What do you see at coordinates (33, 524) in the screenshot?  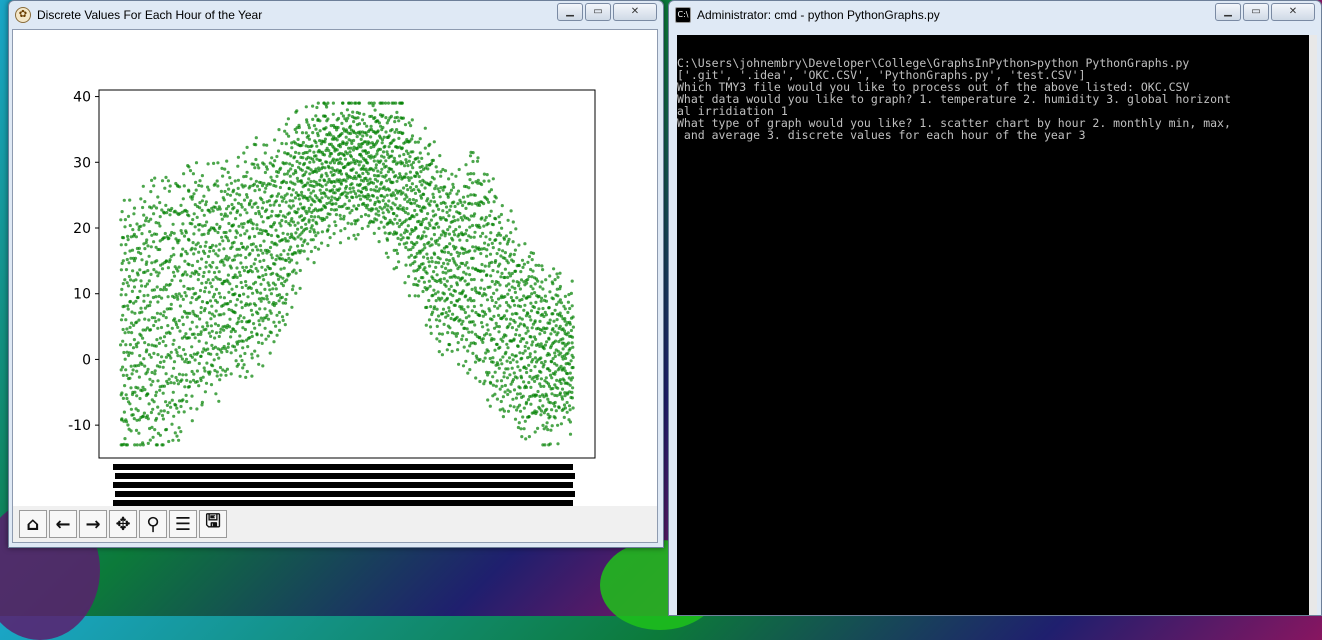 I see `home-button: ⌂` at bounding box center [33, 524].